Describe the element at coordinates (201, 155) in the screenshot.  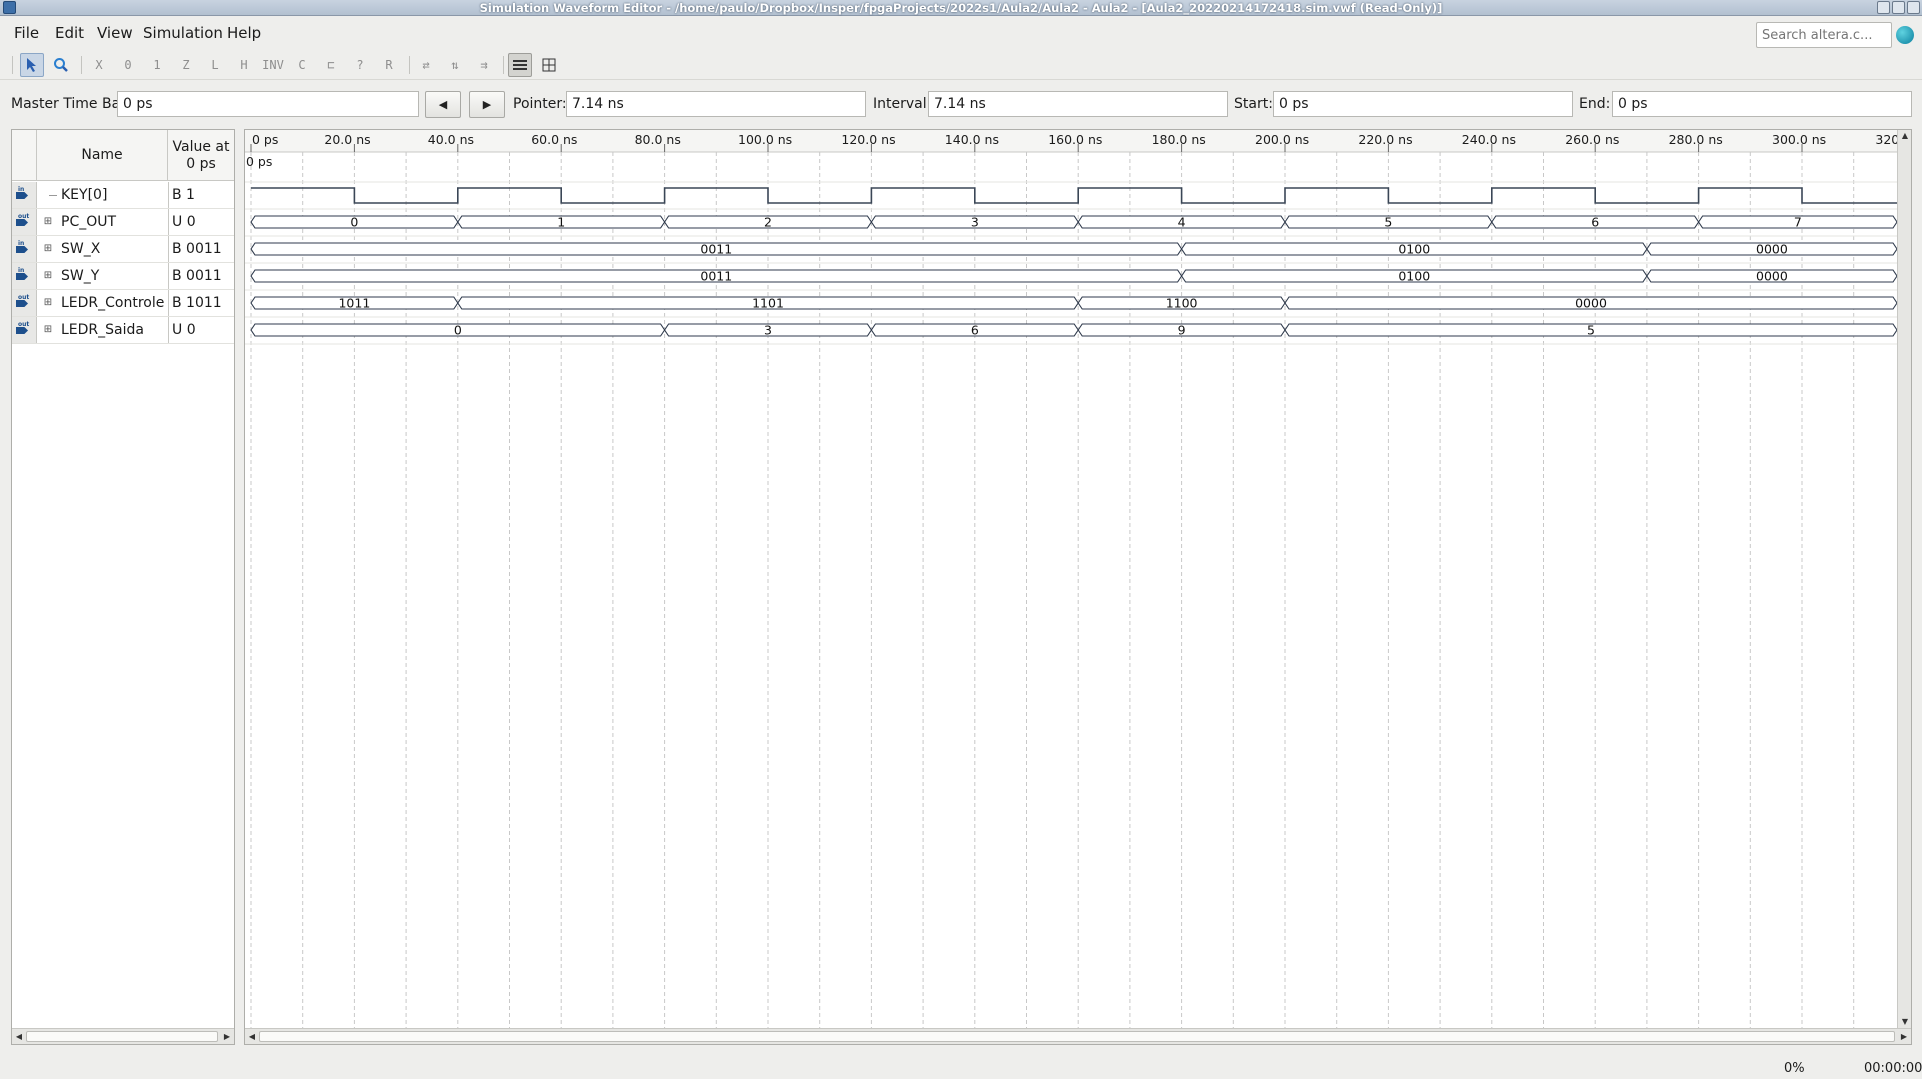
I see `value-column-header: Value at 0 ps` at that location.